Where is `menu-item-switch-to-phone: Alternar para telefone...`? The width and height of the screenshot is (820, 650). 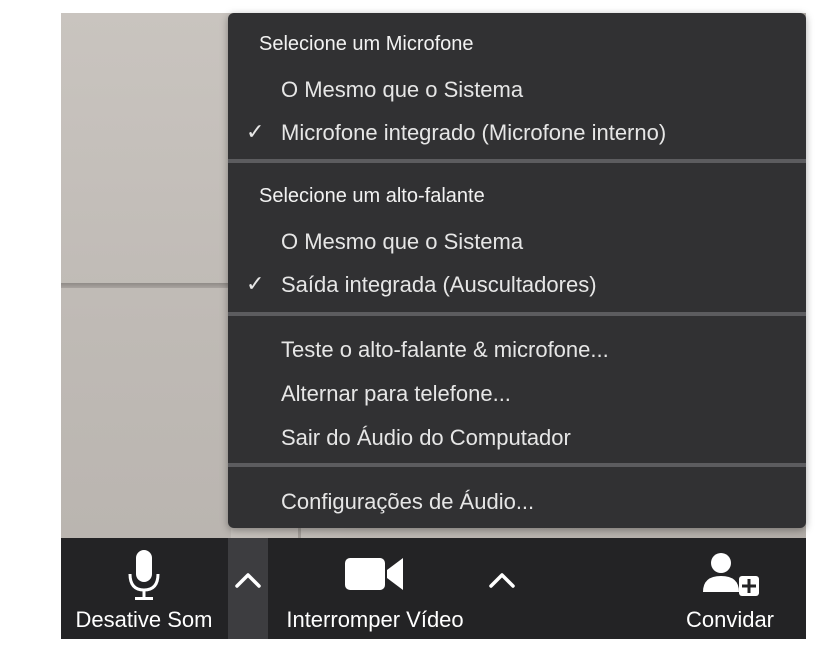
menu-item-switch-to-phone: Alternar para telefone... is located at coordinates (396, 394).